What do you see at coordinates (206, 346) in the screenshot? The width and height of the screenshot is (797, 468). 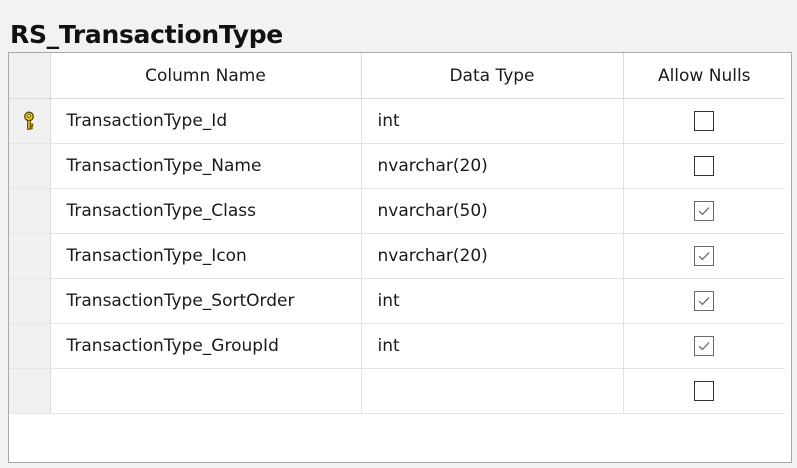 I see `column-name-cell: TransactionType_GroupId` at bounding box center [206, 346].